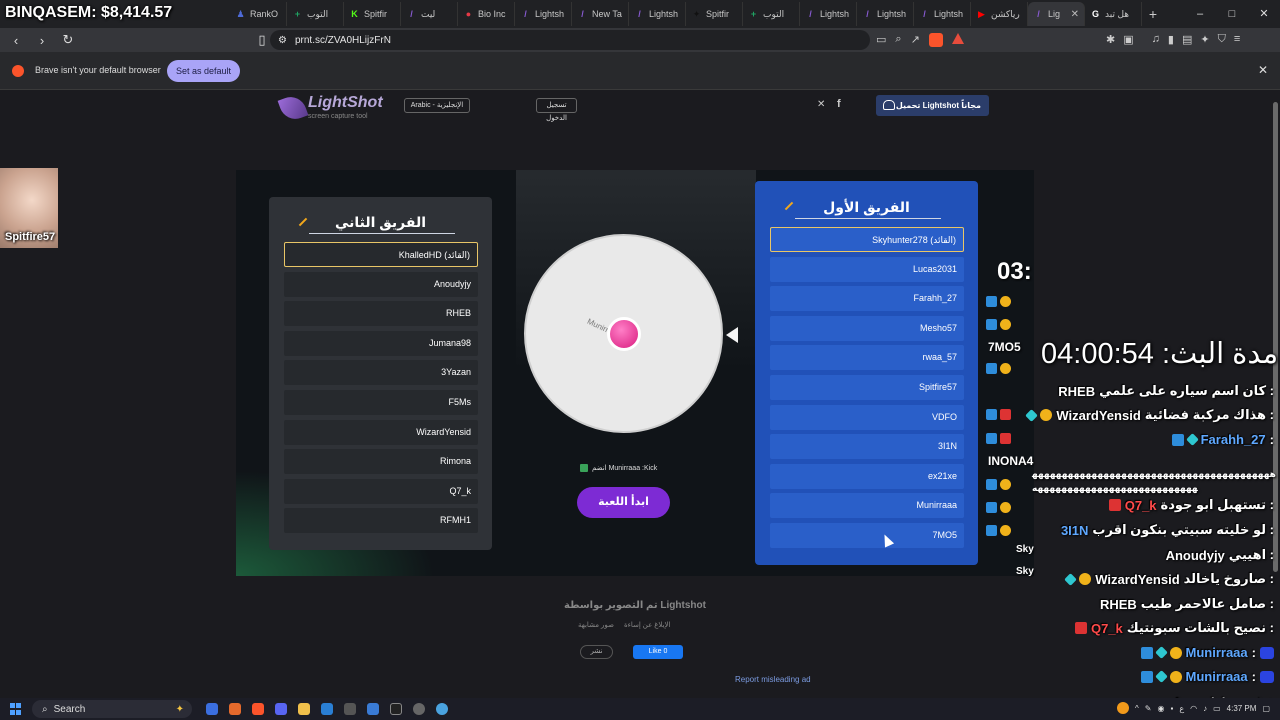 The height and width of the screenshot is (720, 1280). Describe the element at coordinates (935, 40) in the screenshot. I see `brave-shields-icon` at that location.